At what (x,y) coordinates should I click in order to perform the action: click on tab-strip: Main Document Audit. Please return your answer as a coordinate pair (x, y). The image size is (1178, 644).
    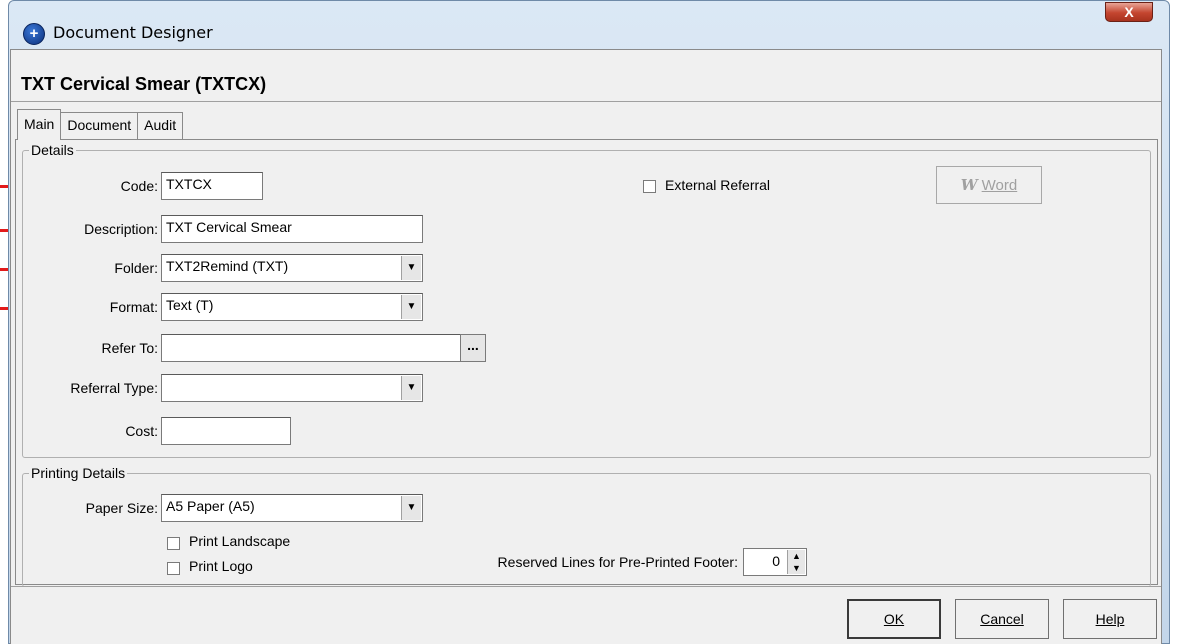
    Looking at the image, I should click on (100, 124).